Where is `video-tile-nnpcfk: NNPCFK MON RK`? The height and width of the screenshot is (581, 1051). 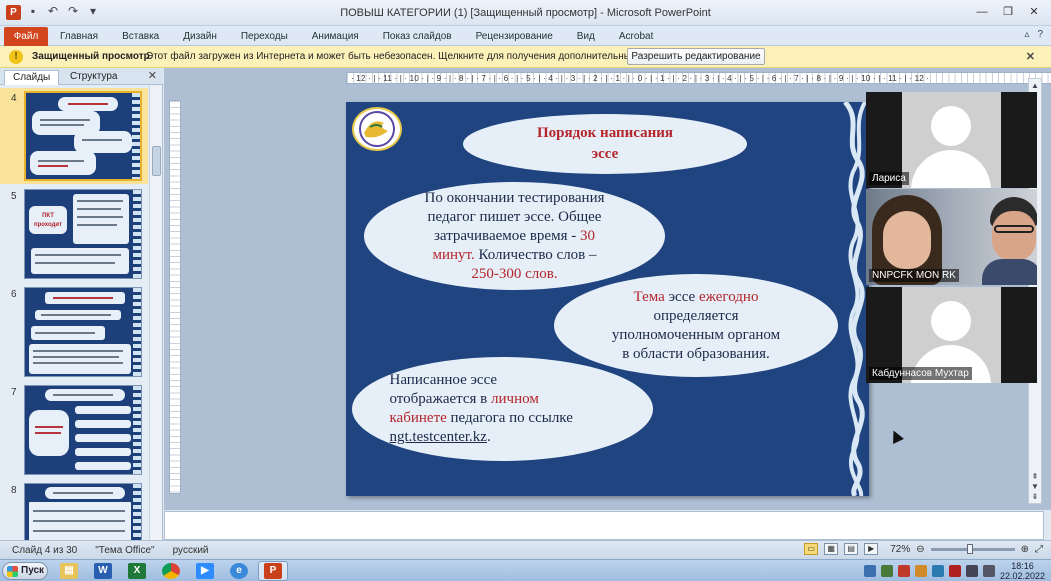 video-tile-nnpcfk: NNPCFK MON RK is located at coordinates (951, 237).